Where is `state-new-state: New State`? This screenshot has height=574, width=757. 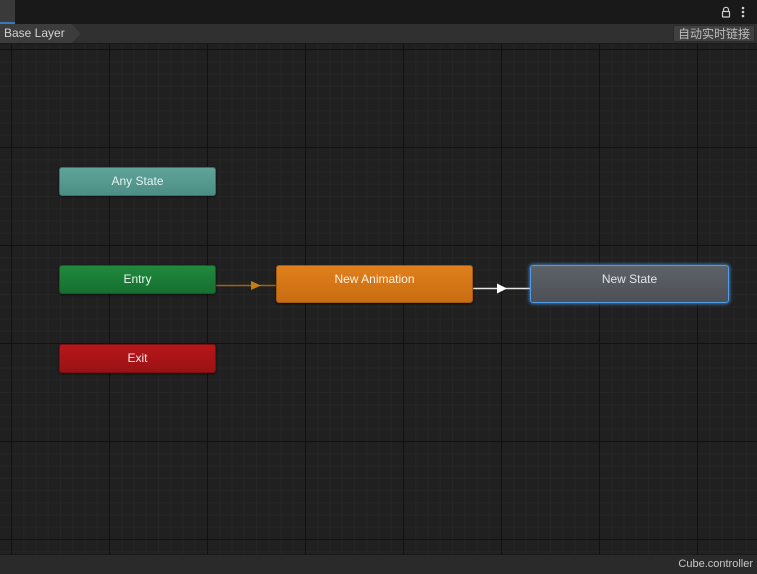
state-new-state: New State is located at coordinates (629, 284).